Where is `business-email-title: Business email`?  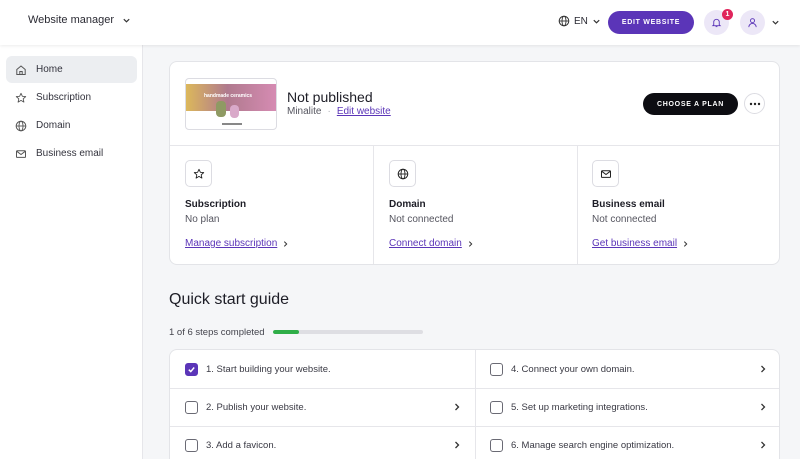
business-email-title: Business email is located at coordinates (628, 204).